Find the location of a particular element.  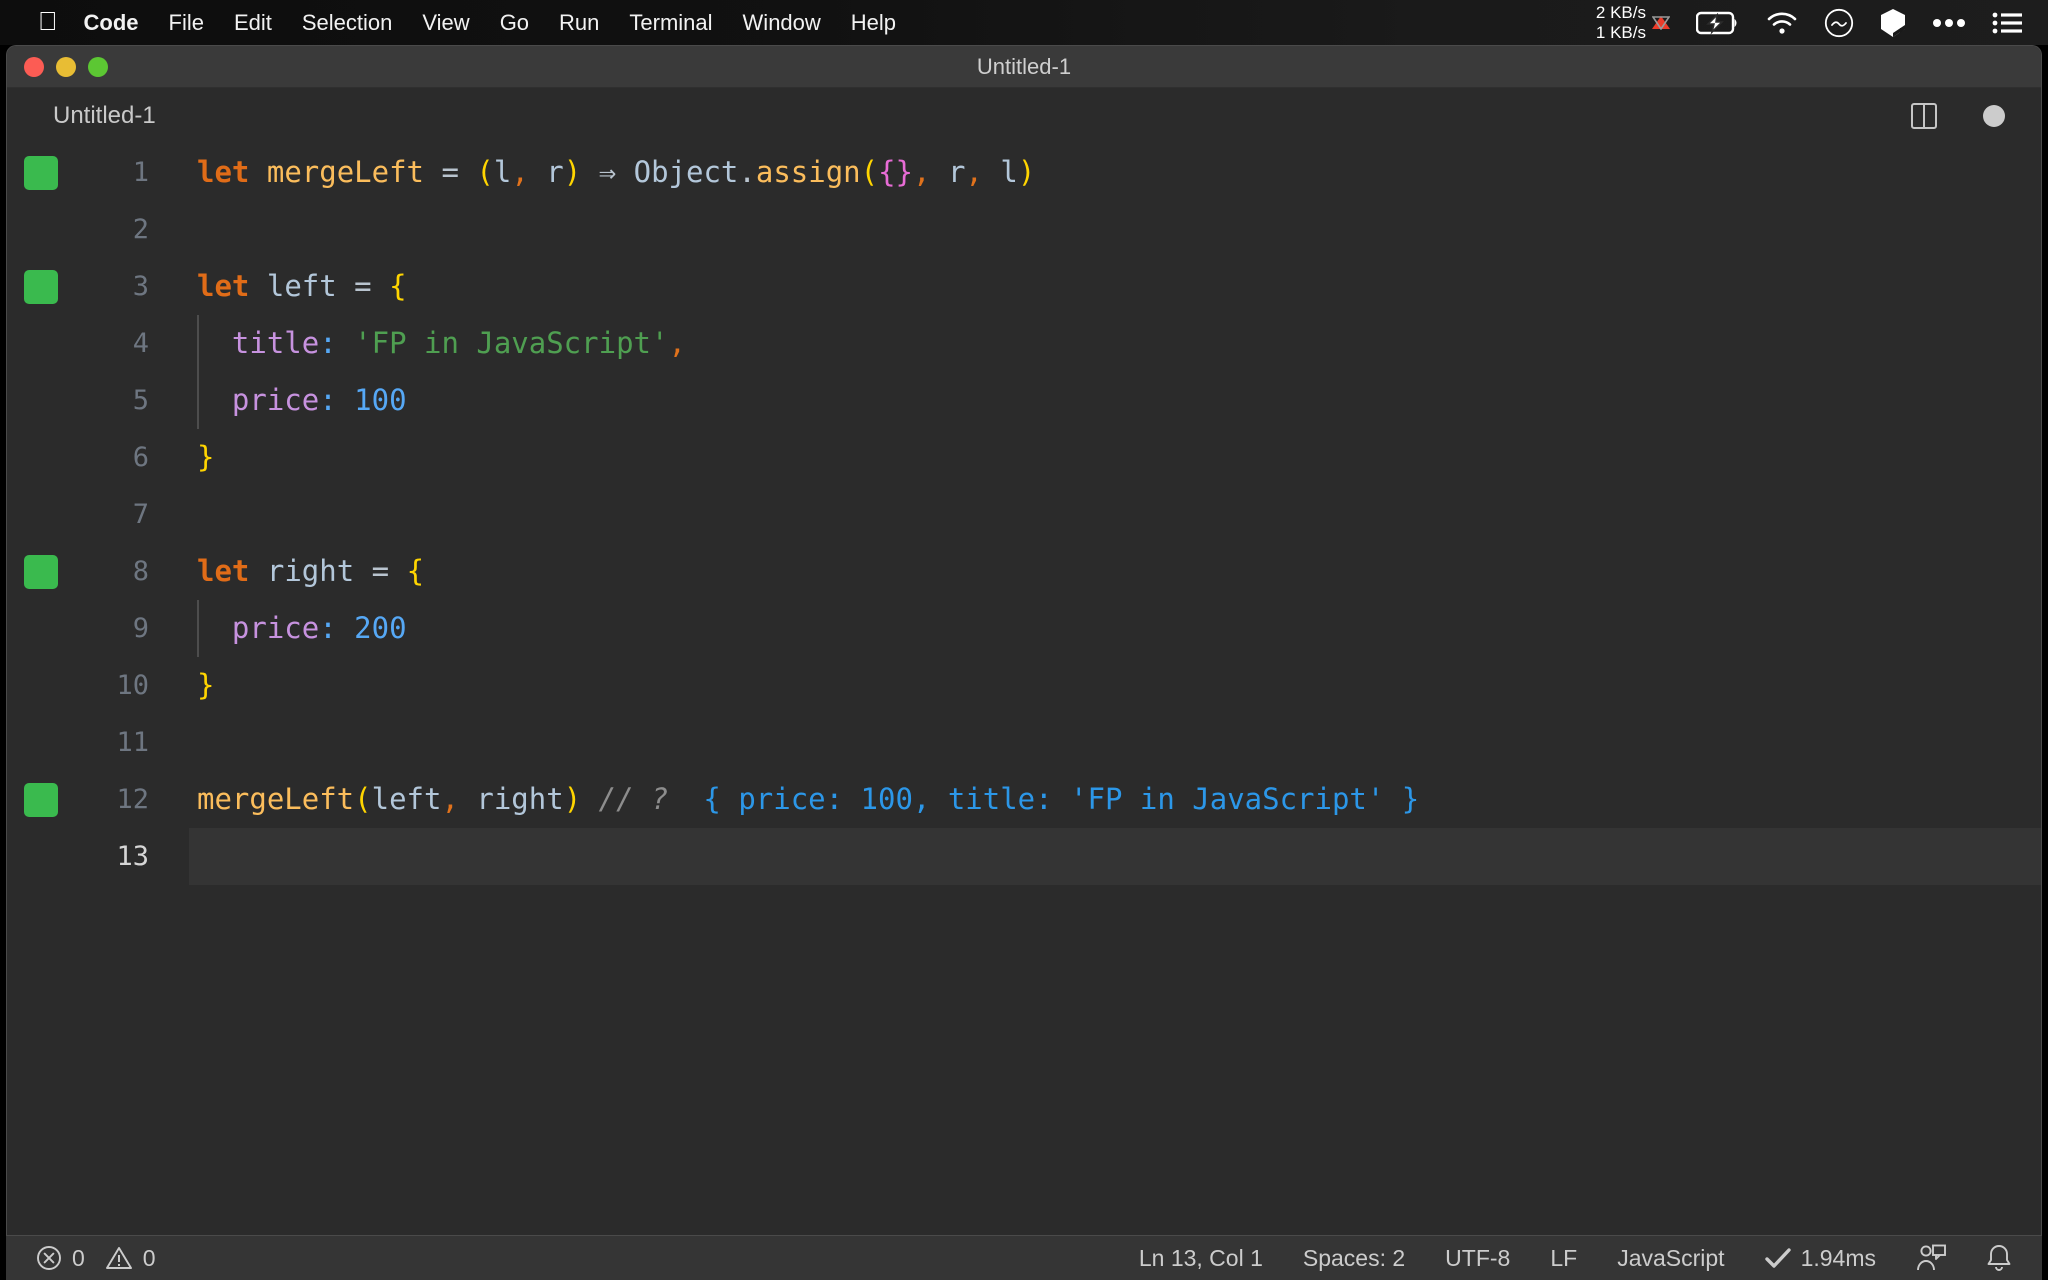

editor-line: 4 title: 'FP in JavaScript', is located at coordinates (1024, 343).